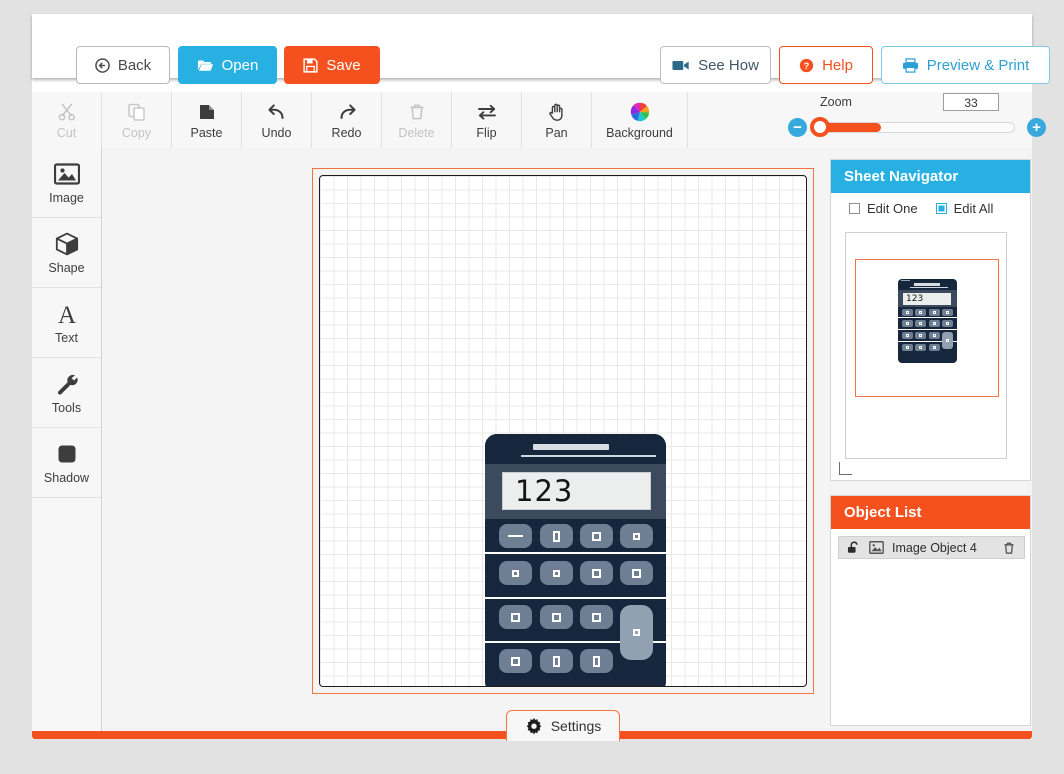 The height and width of the screenshot is (774, 1064). I want to click on thumbnail-display: 123, so click(927, 299).